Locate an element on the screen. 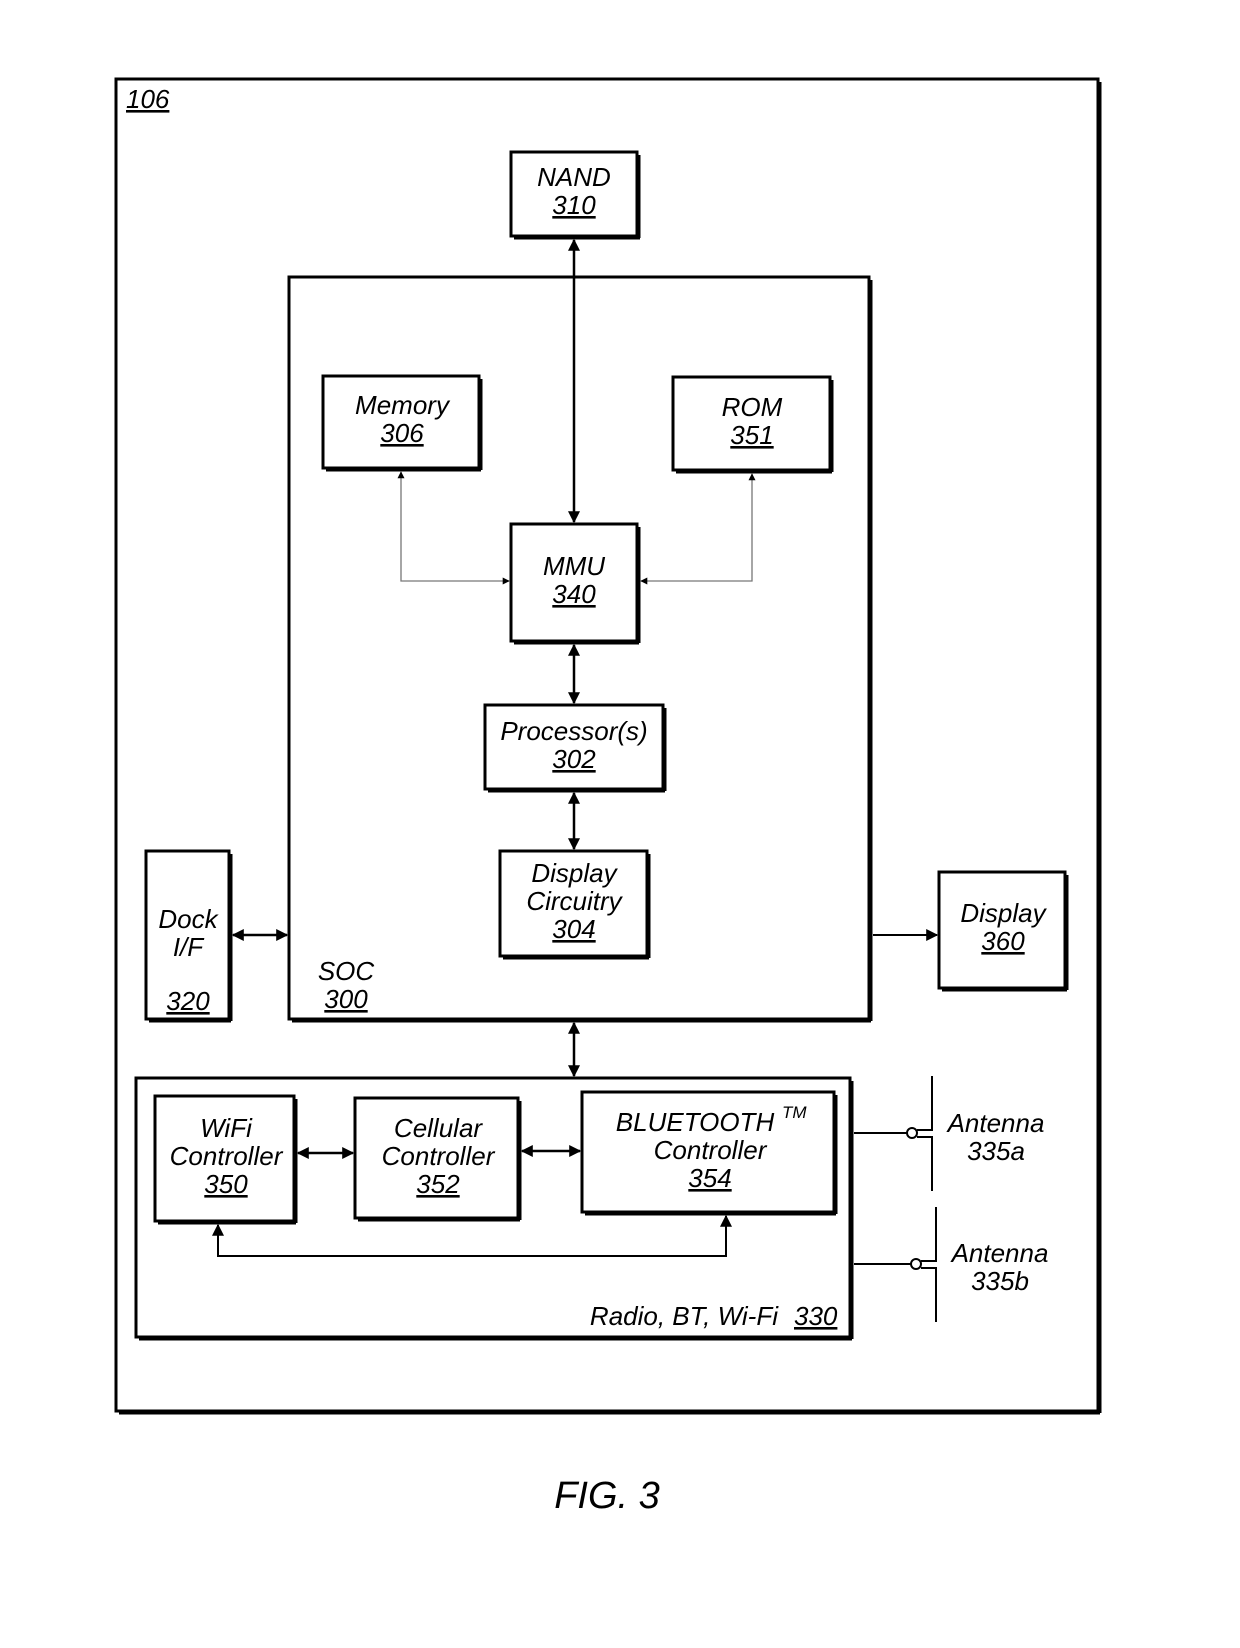  dock-label-2: I/F is located at coordinates (189, 947).